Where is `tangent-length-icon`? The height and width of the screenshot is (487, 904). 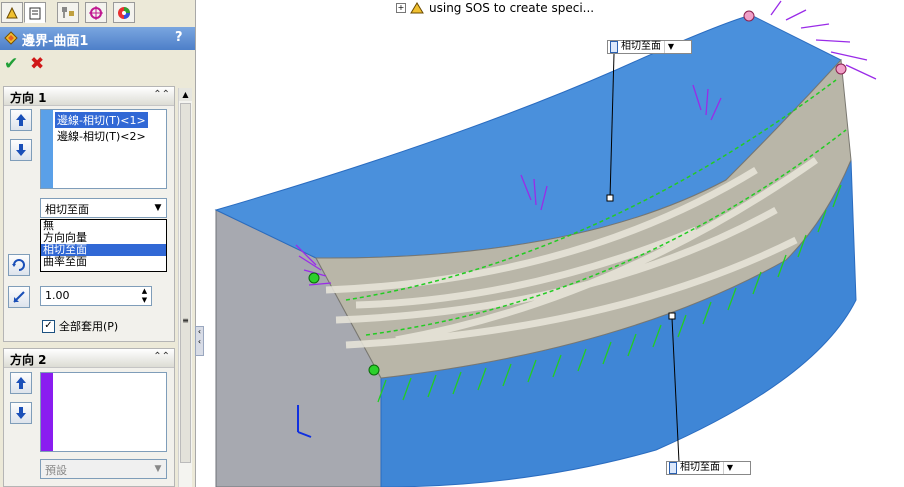 tangent-length-icon is located at coordinates (19, 297).